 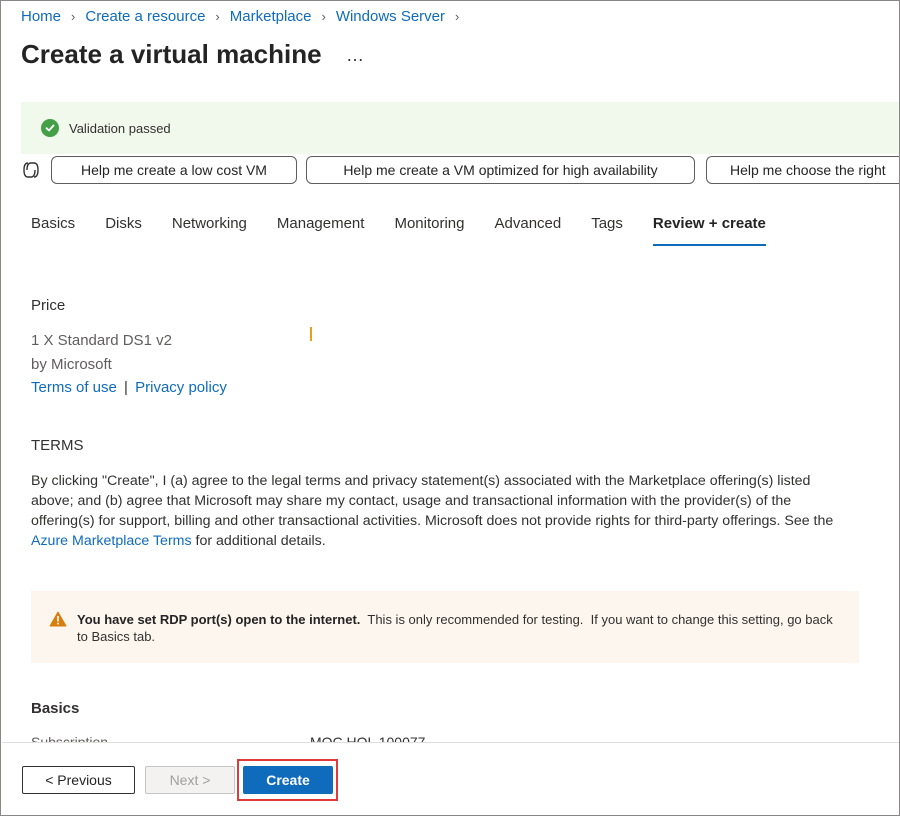 I want to click on breadcrumb-marketplace: Marketplace, so click(x=271, y=16).